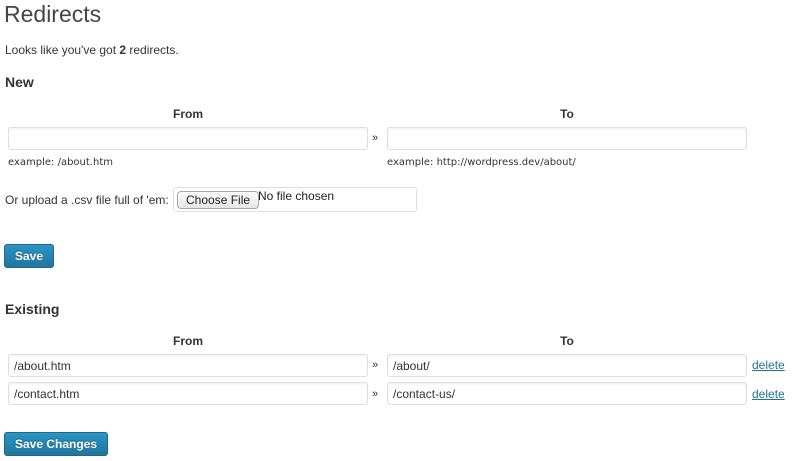 The height and width of the screenshot is (461, 792). What do you see at coordinates (87, 200) in the screenshot?
I see `csv-upload-label: Or upload a .csv file full of 'em:` at bounding box center [87, 200].